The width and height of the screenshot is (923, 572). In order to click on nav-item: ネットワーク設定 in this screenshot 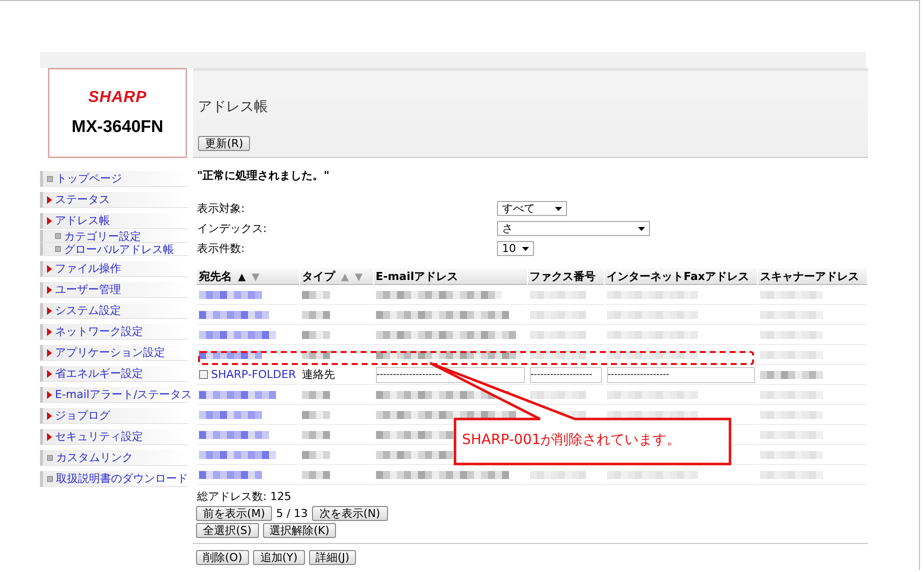, I will do `click(114, 332)`.